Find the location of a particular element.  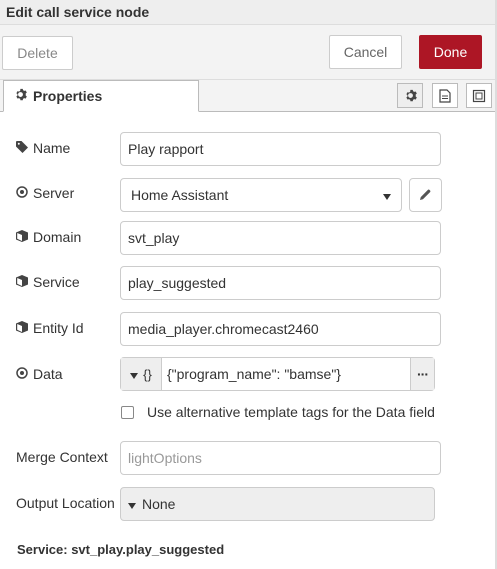

service-input: play_suggested is located at coordinates (280, 283).